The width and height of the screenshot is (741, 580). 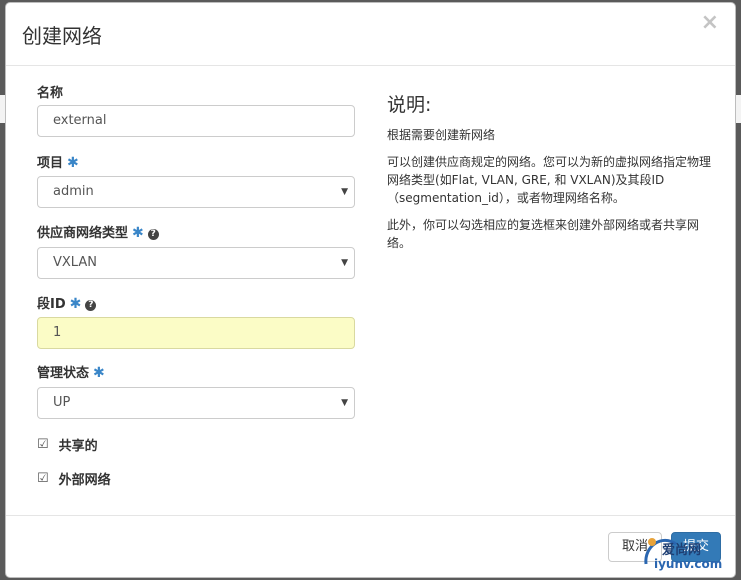 What do you see at coordinates (196, 121) in the screenshot?
I see `name-input: external` at bounding box center [196, 121].